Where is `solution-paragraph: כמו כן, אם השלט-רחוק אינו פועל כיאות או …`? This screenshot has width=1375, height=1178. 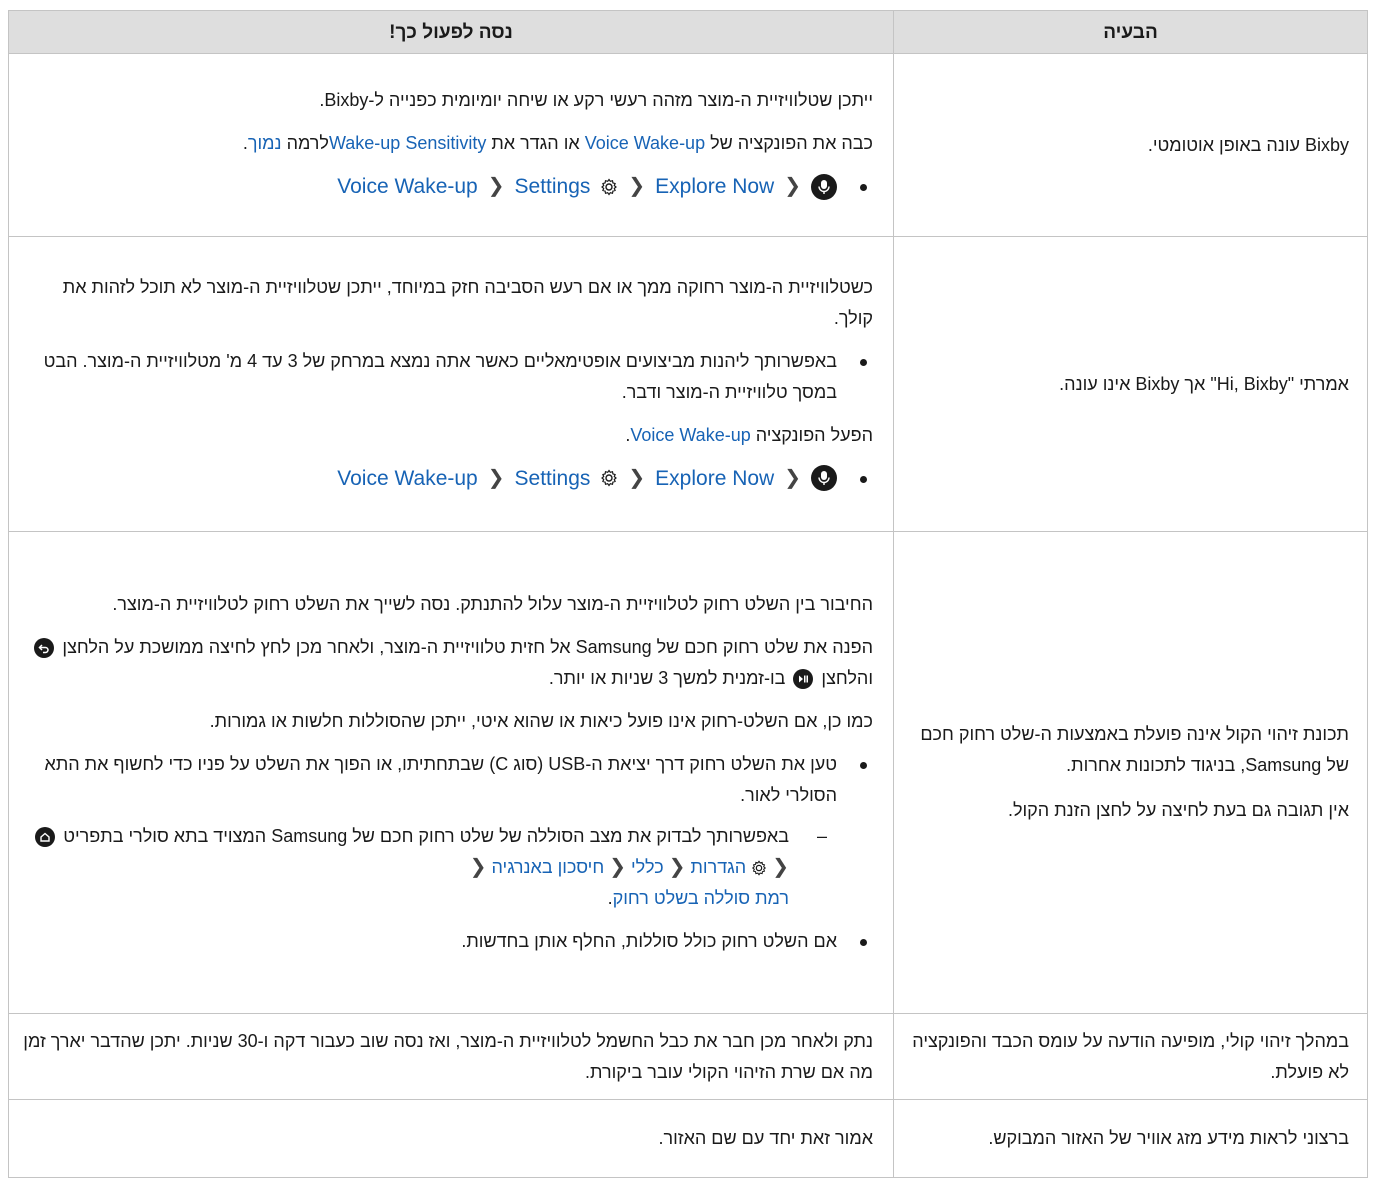 solution-paragraph: כמו כן, אם השלט-רחוק אינו פועל כיאות או … is located at coordinates (541, 720).